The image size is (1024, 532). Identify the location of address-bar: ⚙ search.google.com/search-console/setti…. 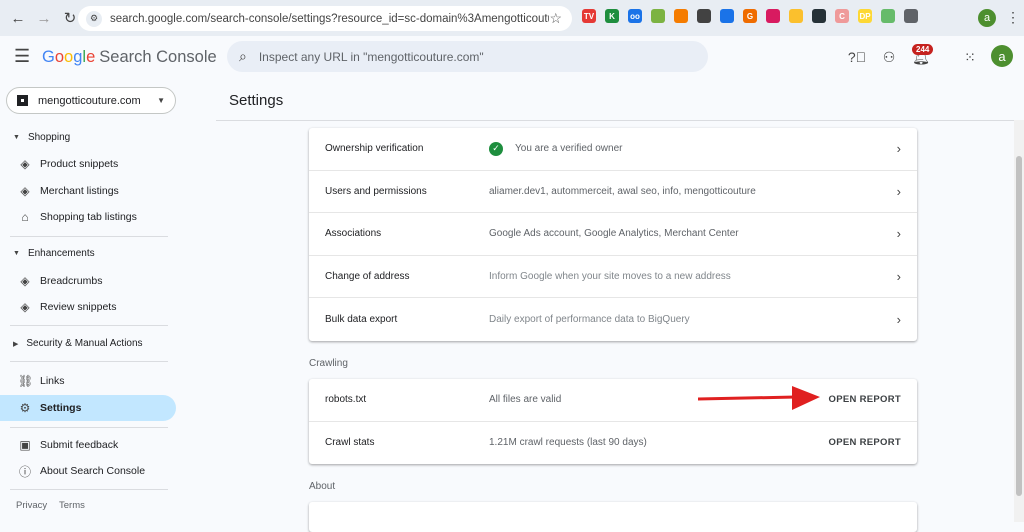
(325, 18).